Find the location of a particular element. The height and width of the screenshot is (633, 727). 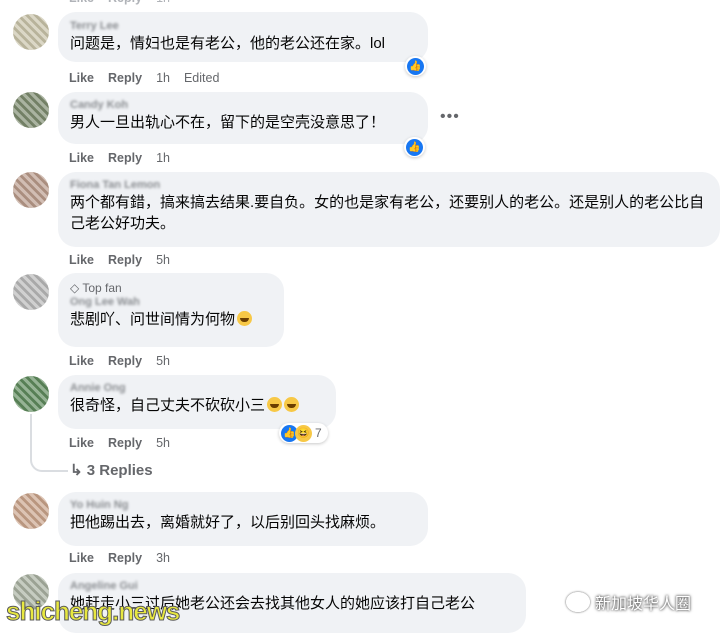

more-options-icon: ••• is located at coordinates (450, 117).